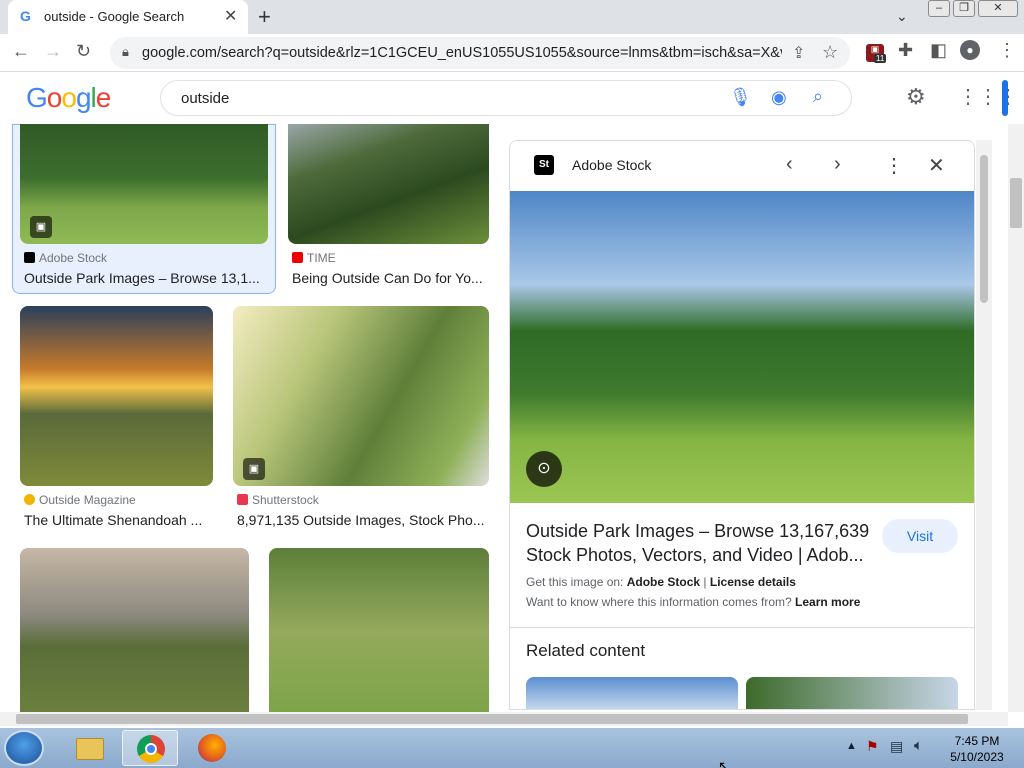 Image resolution: width=1024 pixels, height=768 pixels. Describe the element at coordinates (586, 650) in the screenshot. I see `related-content-heading: Related content` at that location.